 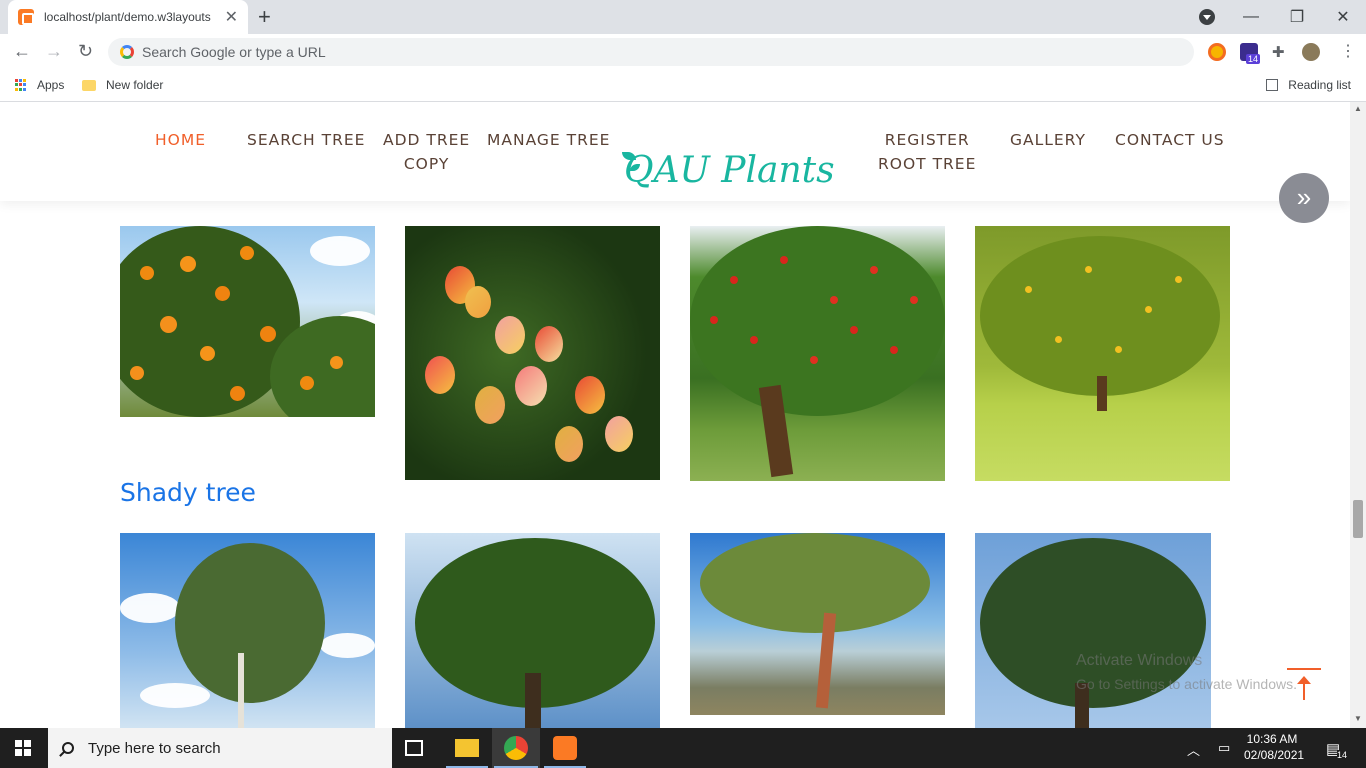 What do you see at coordinates (1093, 630) in the screenshot?
I see `oak-tree-image` at bounding box center [1093, 630].